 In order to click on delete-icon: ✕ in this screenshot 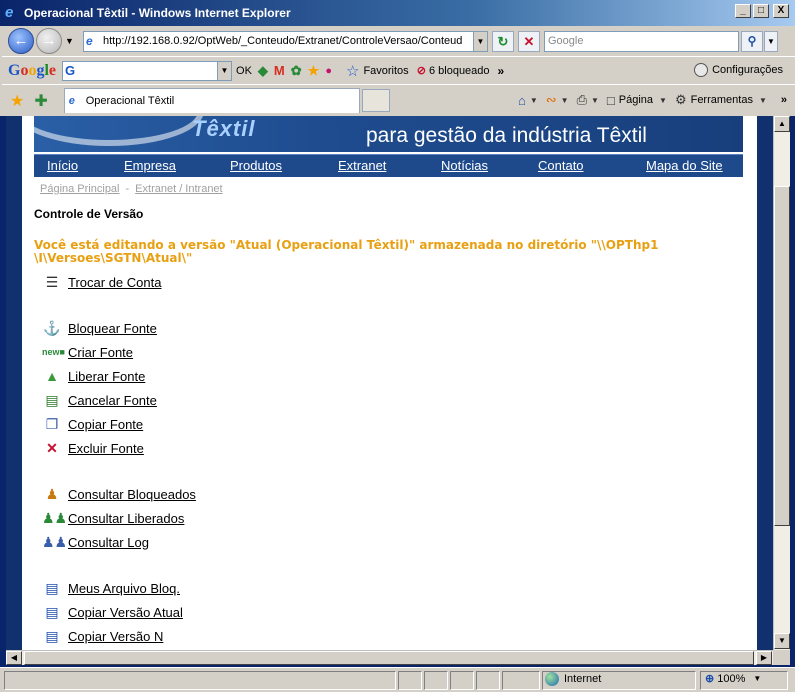, I will do `click(52, 448)`.